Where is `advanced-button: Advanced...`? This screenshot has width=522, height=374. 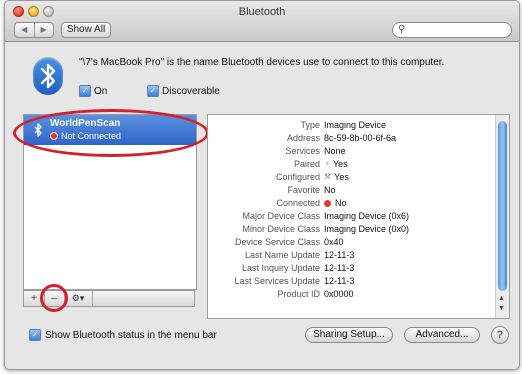 advanced-button: Advanced... is located at coordinates (442, 335).